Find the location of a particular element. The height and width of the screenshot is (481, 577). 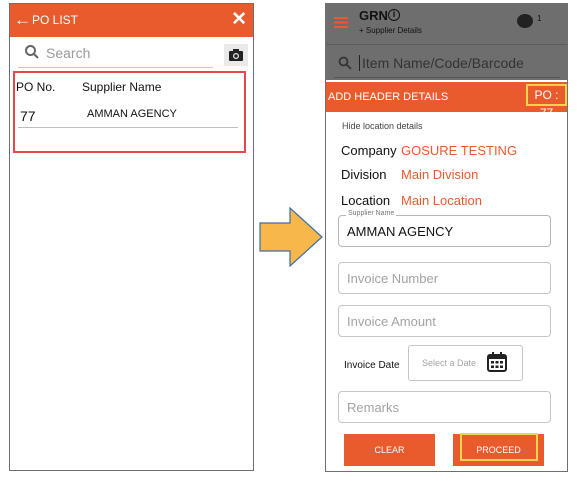

column-header-po-no: PO No. is located at coordinates (36, 87).